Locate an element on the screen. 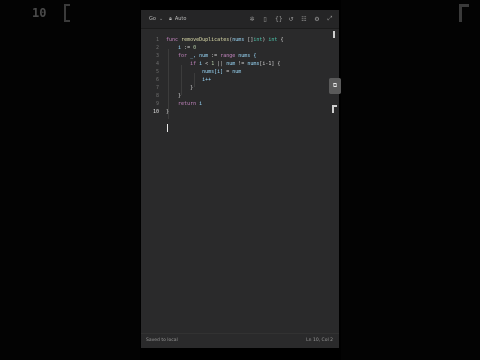 The width and height of the screenshot is (480, 360). line-text: func removeDuplicates(nums []int) int { is located at coordinates (224, 40).